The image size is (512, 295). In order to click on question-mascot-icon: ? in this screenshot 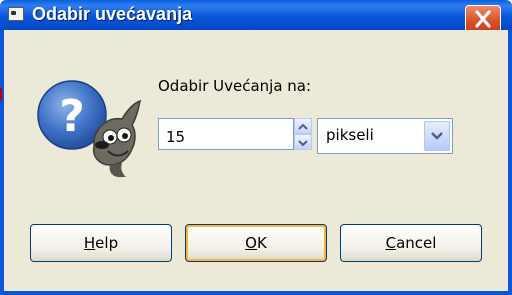, I will do `click(89, 129)`.